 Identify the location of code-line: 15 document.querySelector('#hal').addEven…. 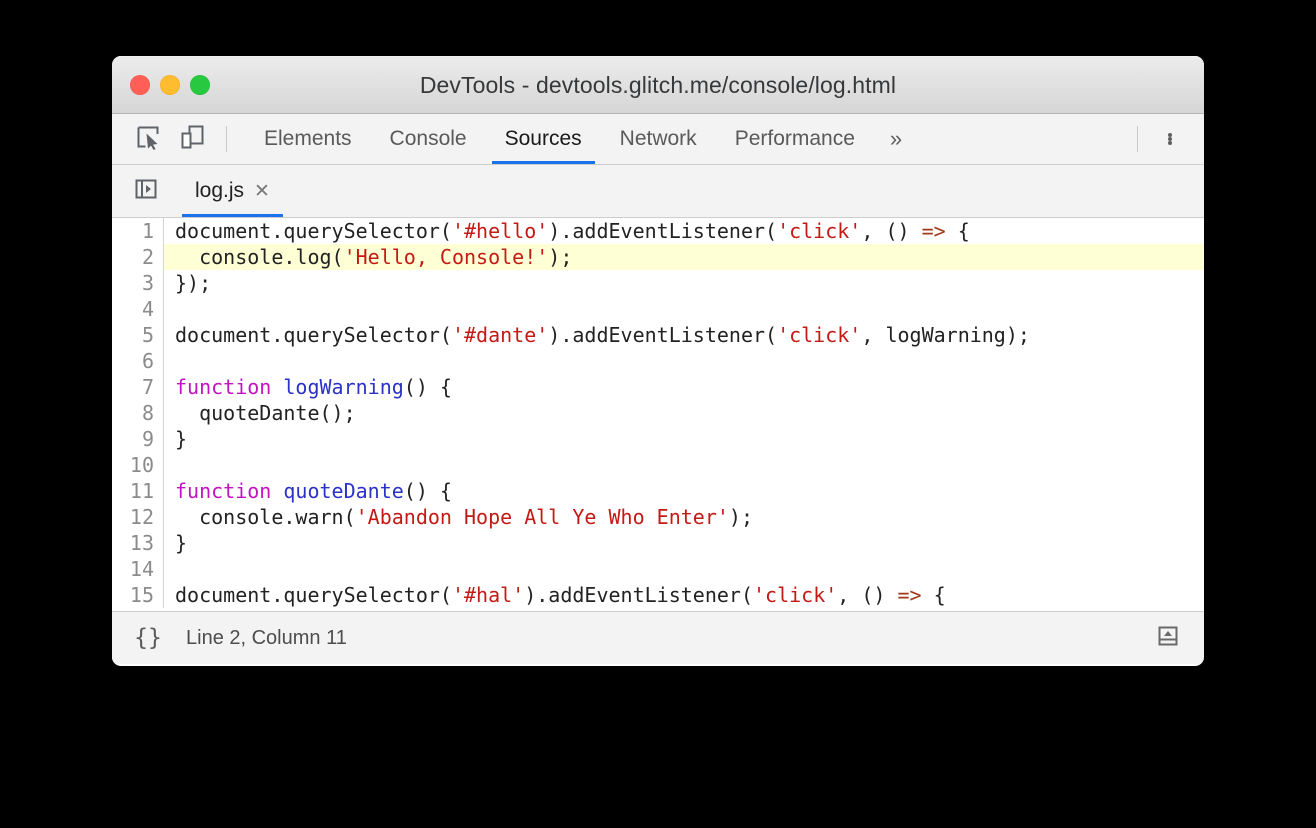
(658, 595).